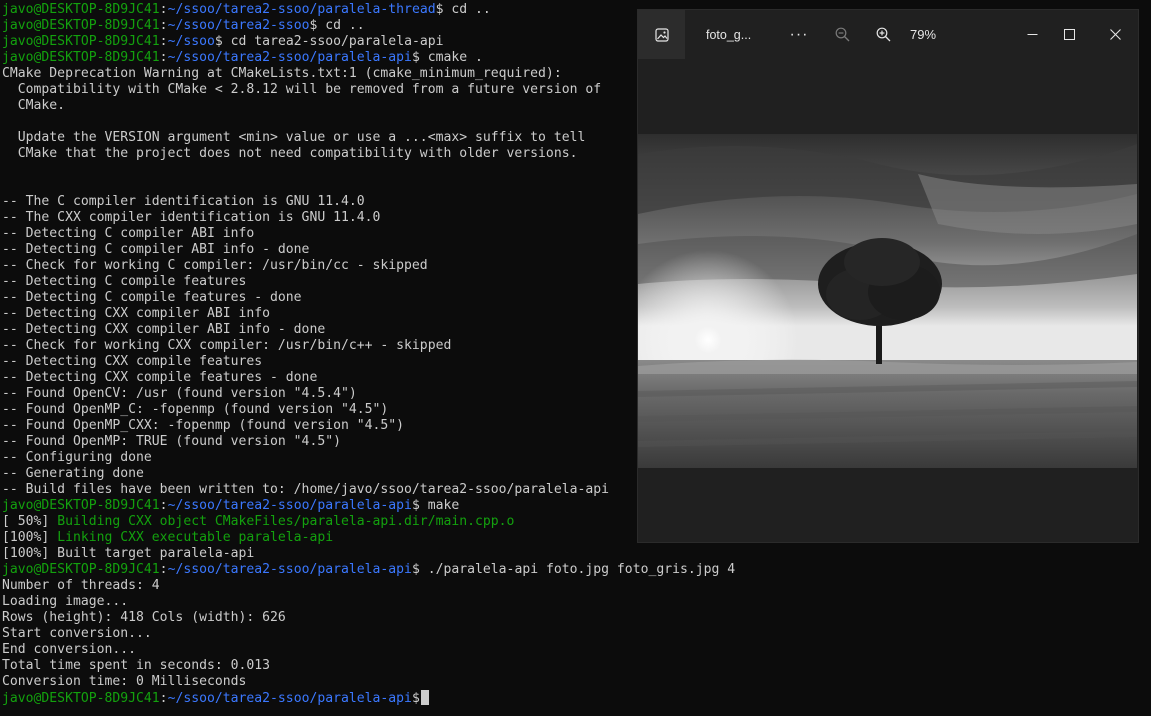 The image size is (1151, 716). Describe the element at coordinates (34, 105) in the screenshot. I see `output-line: CMake.` at that location.